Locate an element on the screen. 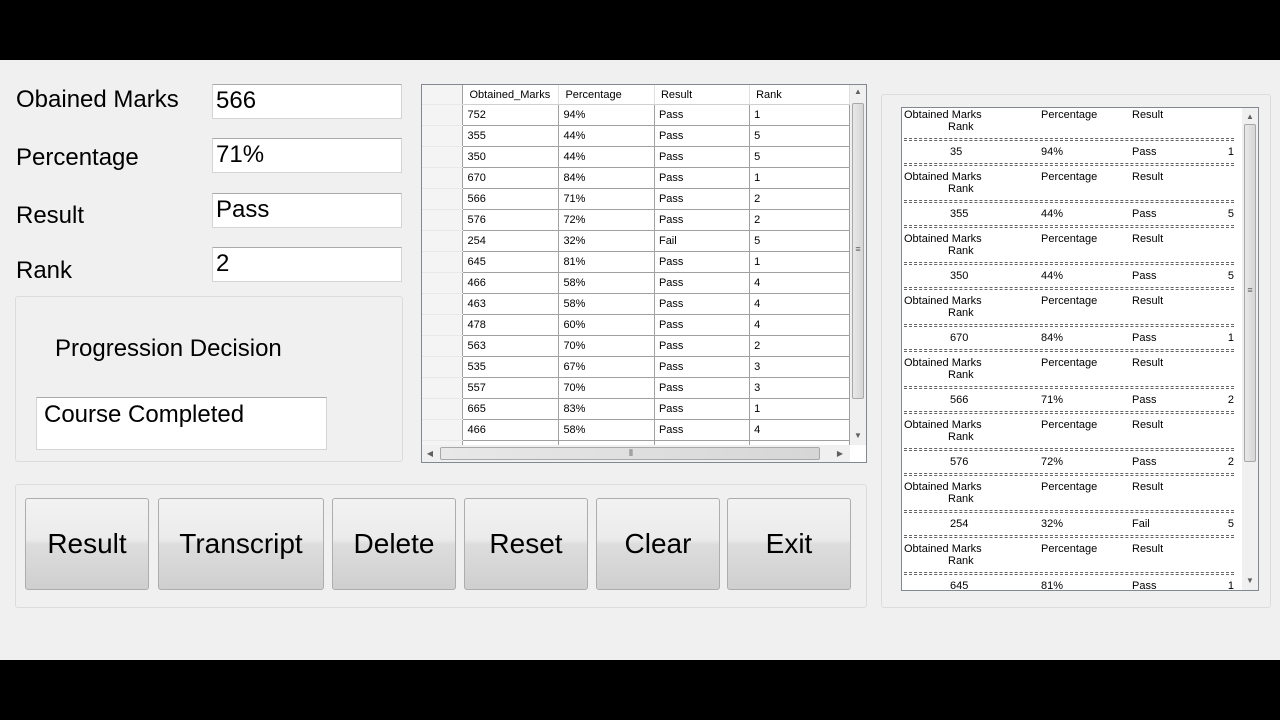 The width and height of the screenshot is (1280, 720). cell-obtained-marks: 665 is located at coordinates (511, 409).